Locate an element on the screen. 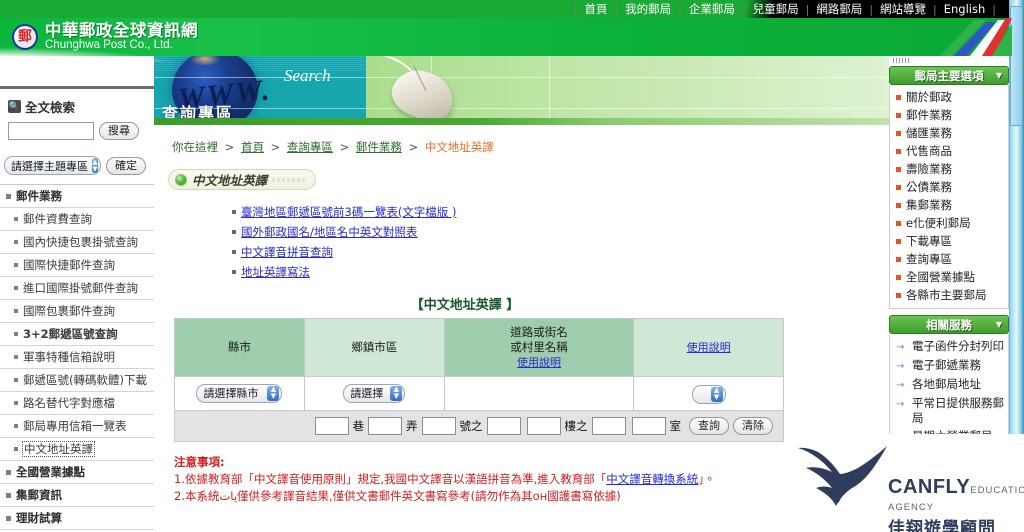  right-item-label: 查詢專區 is located at coordinates (929, 258).